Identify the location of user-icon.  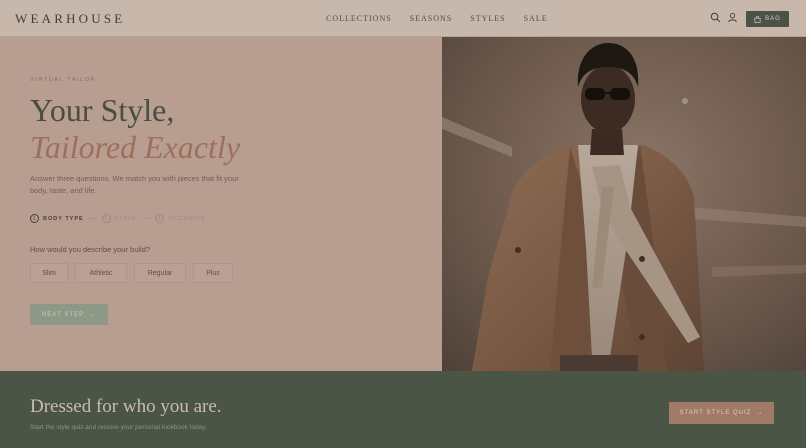
(732, 17).